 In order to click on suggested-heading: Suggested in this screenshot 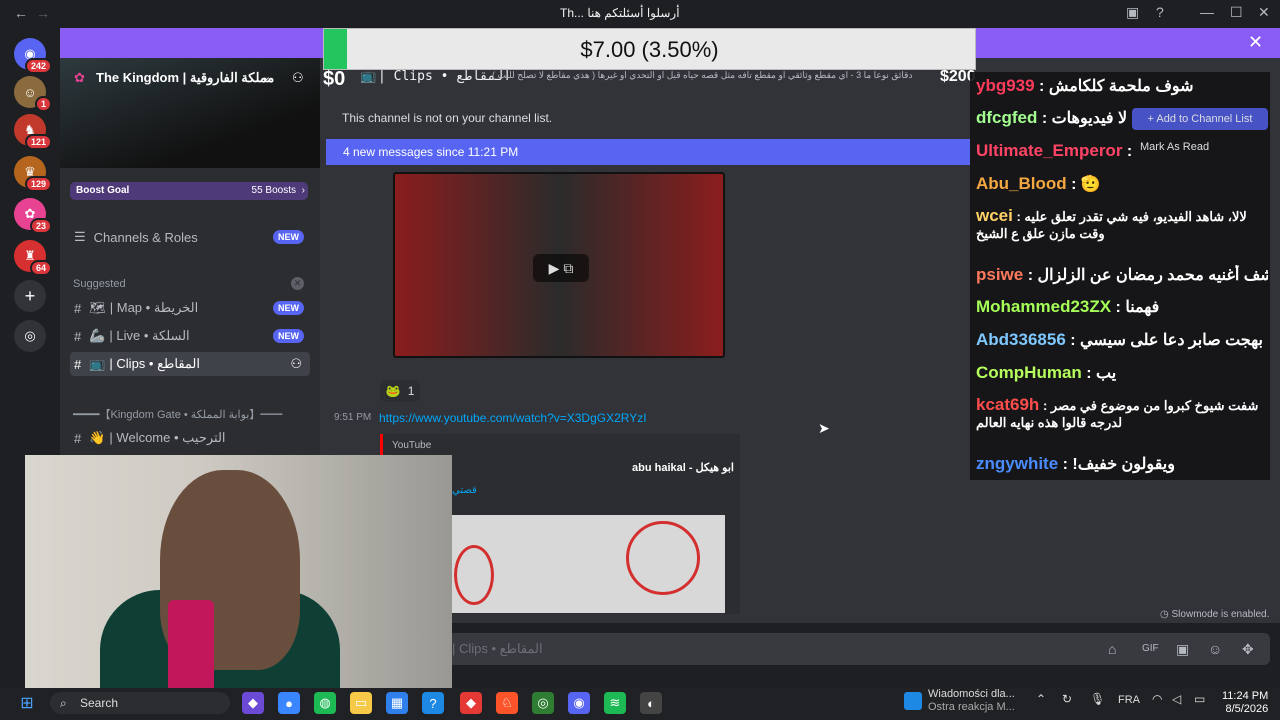, I will do `click(99, 284)`.